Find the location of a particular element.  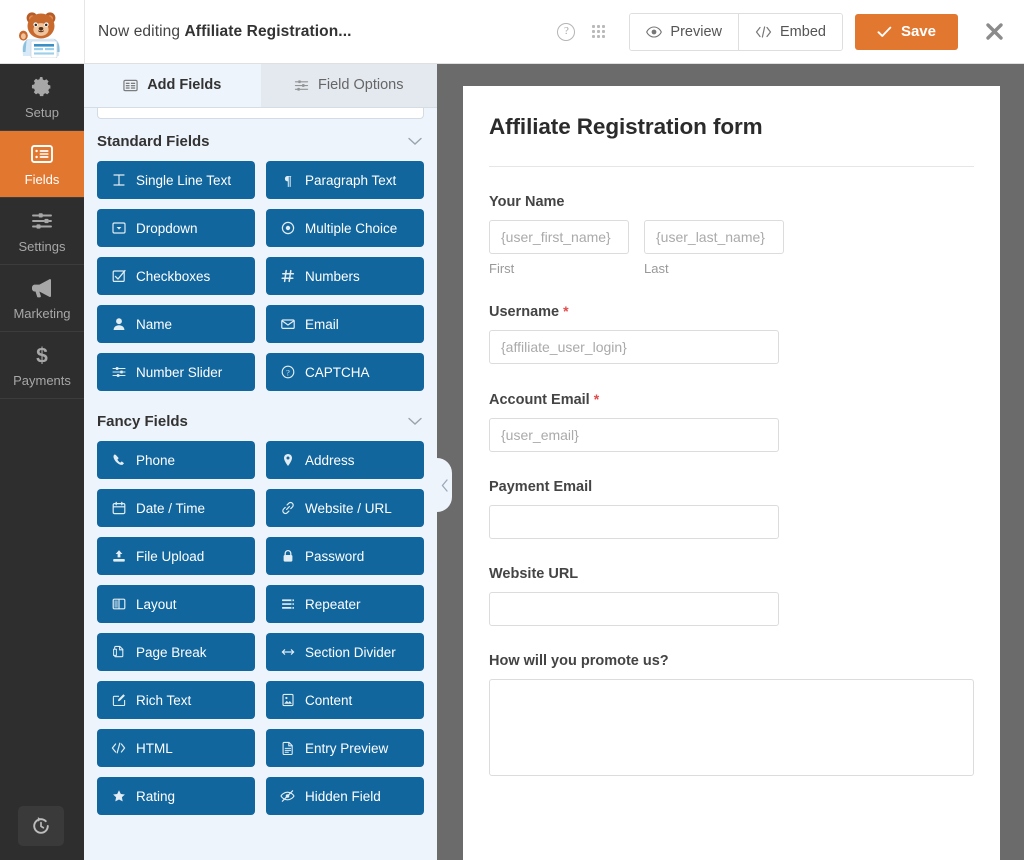

section-header-standard-fields: Standard Fields is located at coordinates (260, 140).